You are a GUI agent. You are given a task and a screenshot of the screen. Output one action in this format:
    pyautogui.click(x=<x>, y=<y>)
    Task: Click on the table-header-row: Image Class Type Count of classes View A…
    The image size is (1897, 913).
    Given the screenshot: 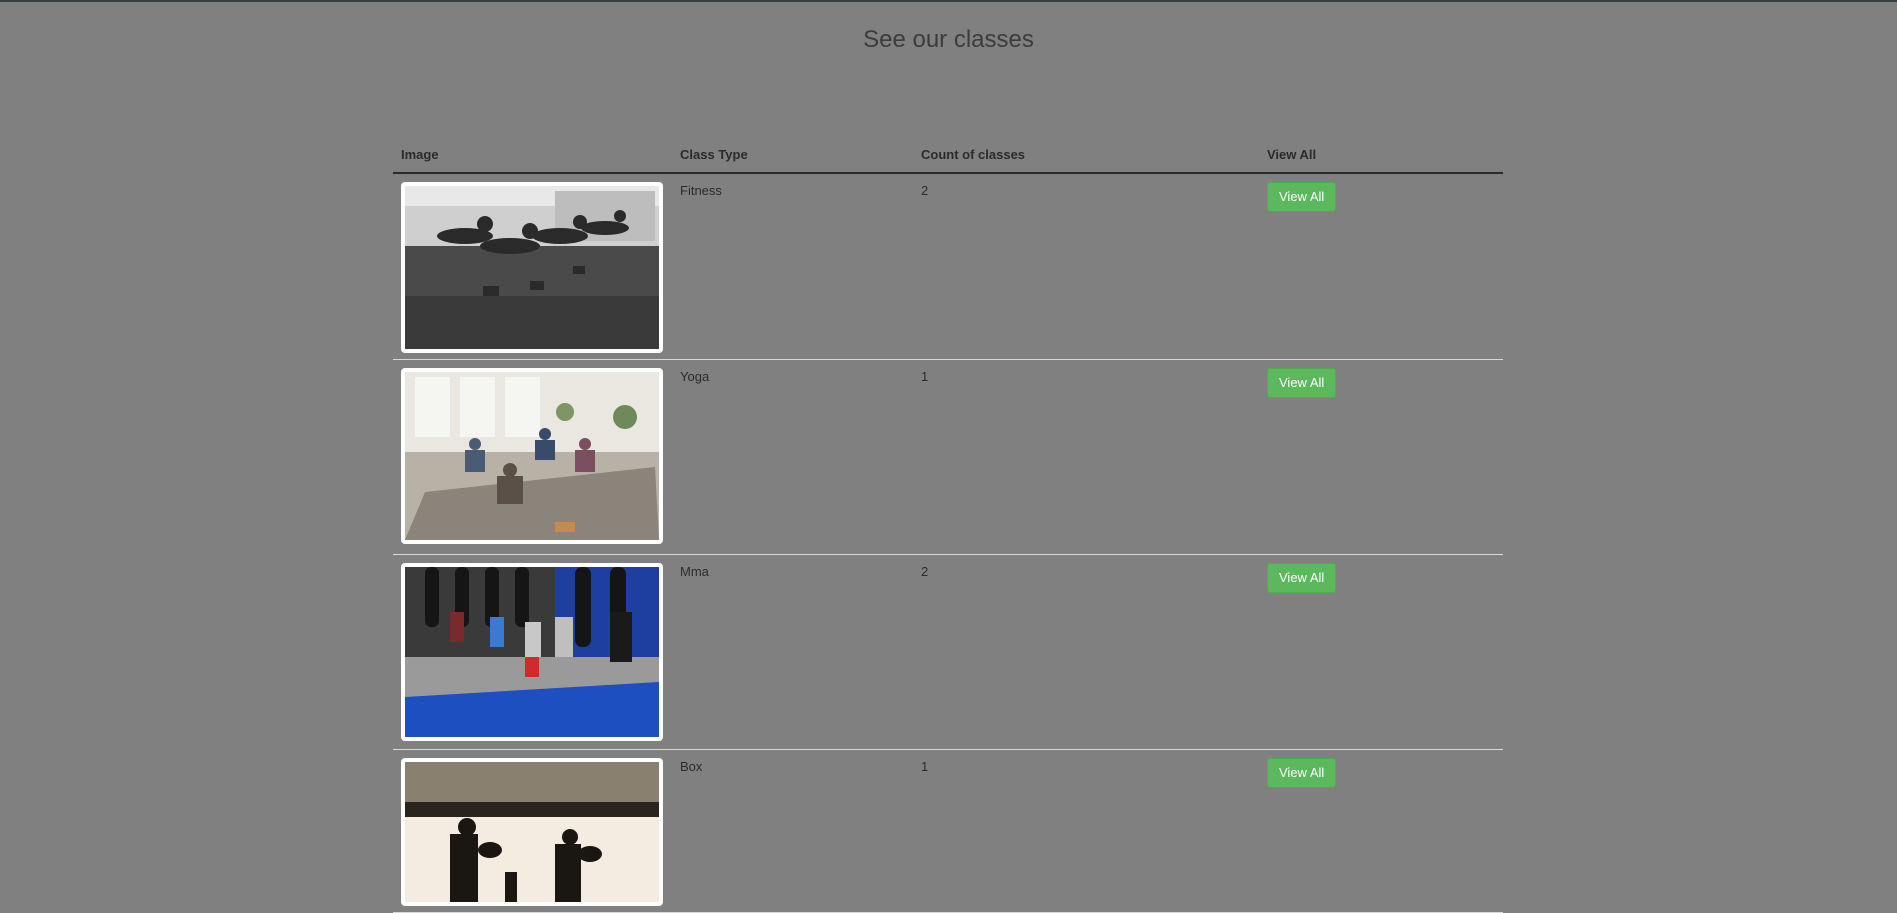 What is the action you would take?
    pyautogui.click(x=948, y=157)
    